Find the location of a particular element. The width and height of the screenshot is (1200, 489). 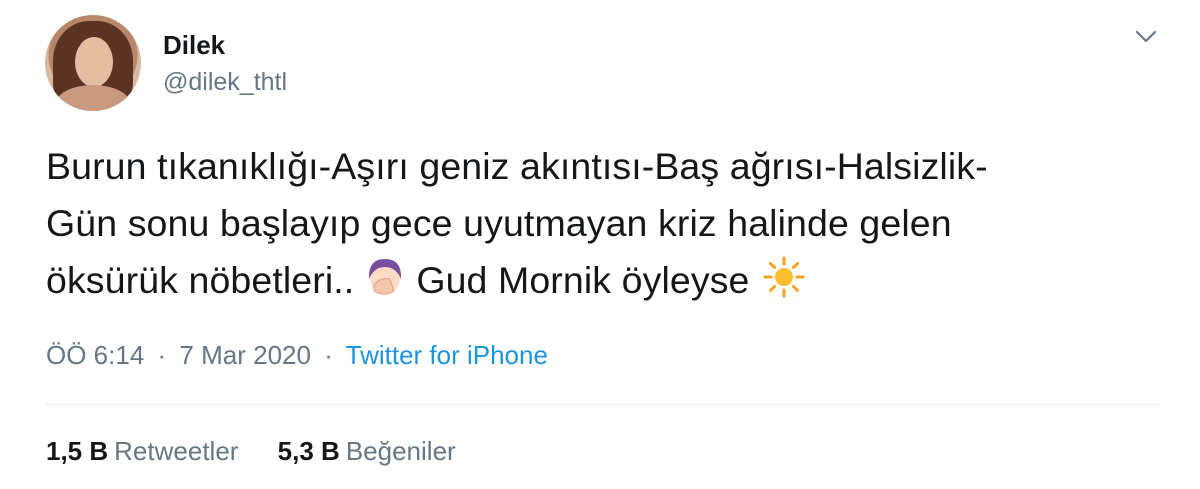

avatar-face is located at coordinates (94, 62).